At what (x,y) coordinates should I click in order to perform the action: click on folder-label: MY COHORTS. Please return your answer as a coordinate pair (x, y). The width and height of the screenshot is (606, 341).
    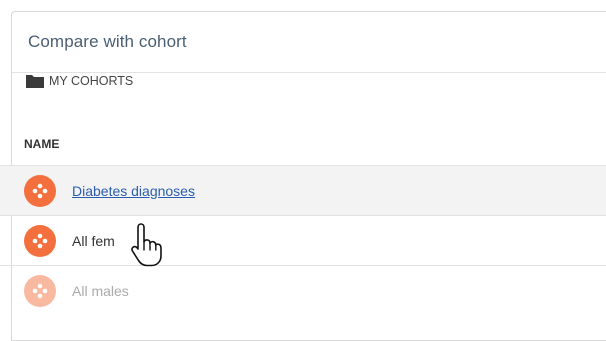
    Looking at the image, I should click on (91, 81).